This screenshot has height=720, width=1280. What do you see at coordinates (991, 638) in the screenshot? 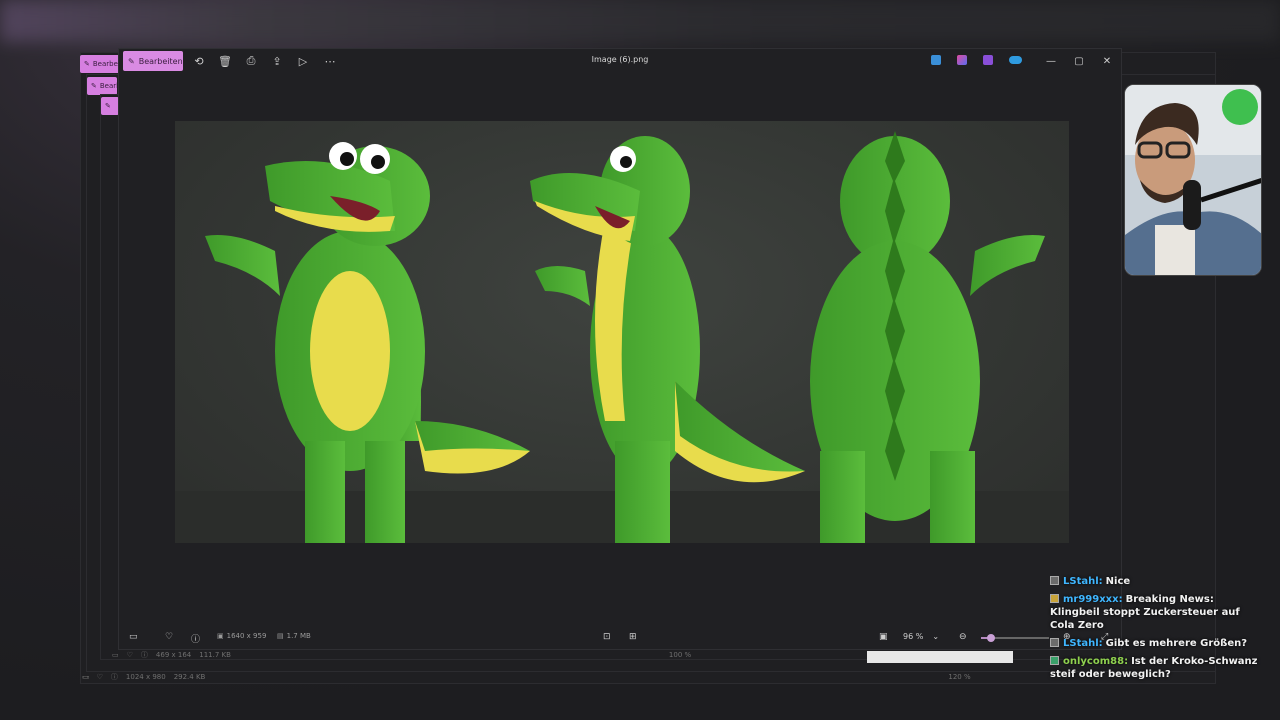
I see `zoom-slider-thumb` at bounding box center [991, 638].